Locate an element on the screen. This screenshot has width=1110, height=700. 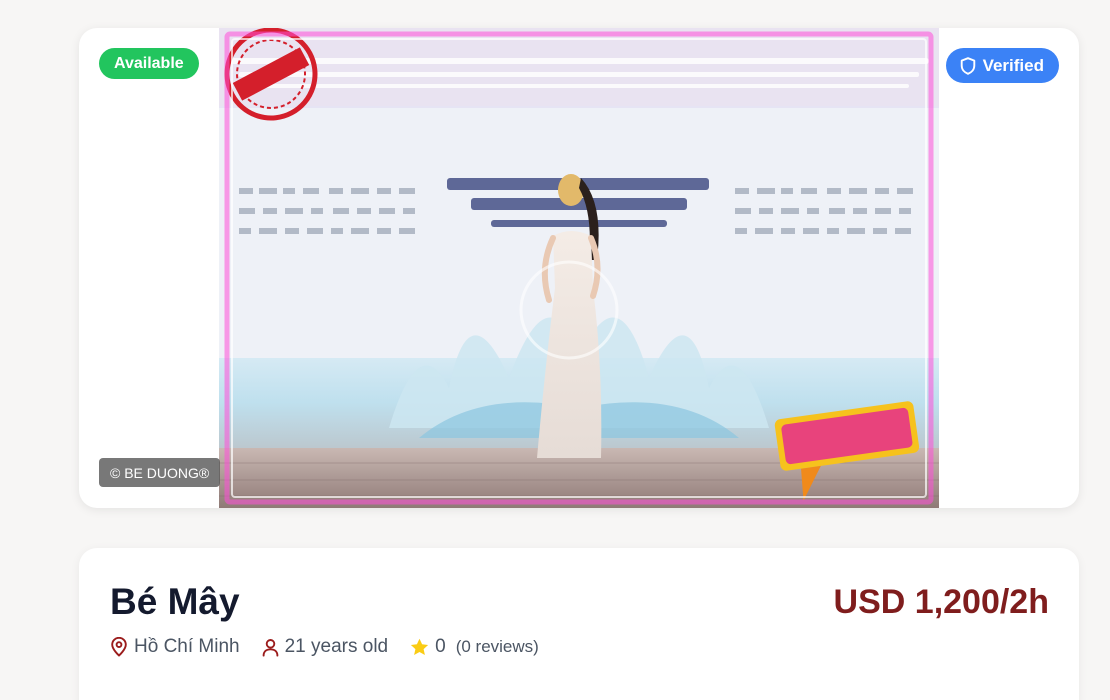
rating-item: 0 (0 reviews) is located at coordinates (474, 647).